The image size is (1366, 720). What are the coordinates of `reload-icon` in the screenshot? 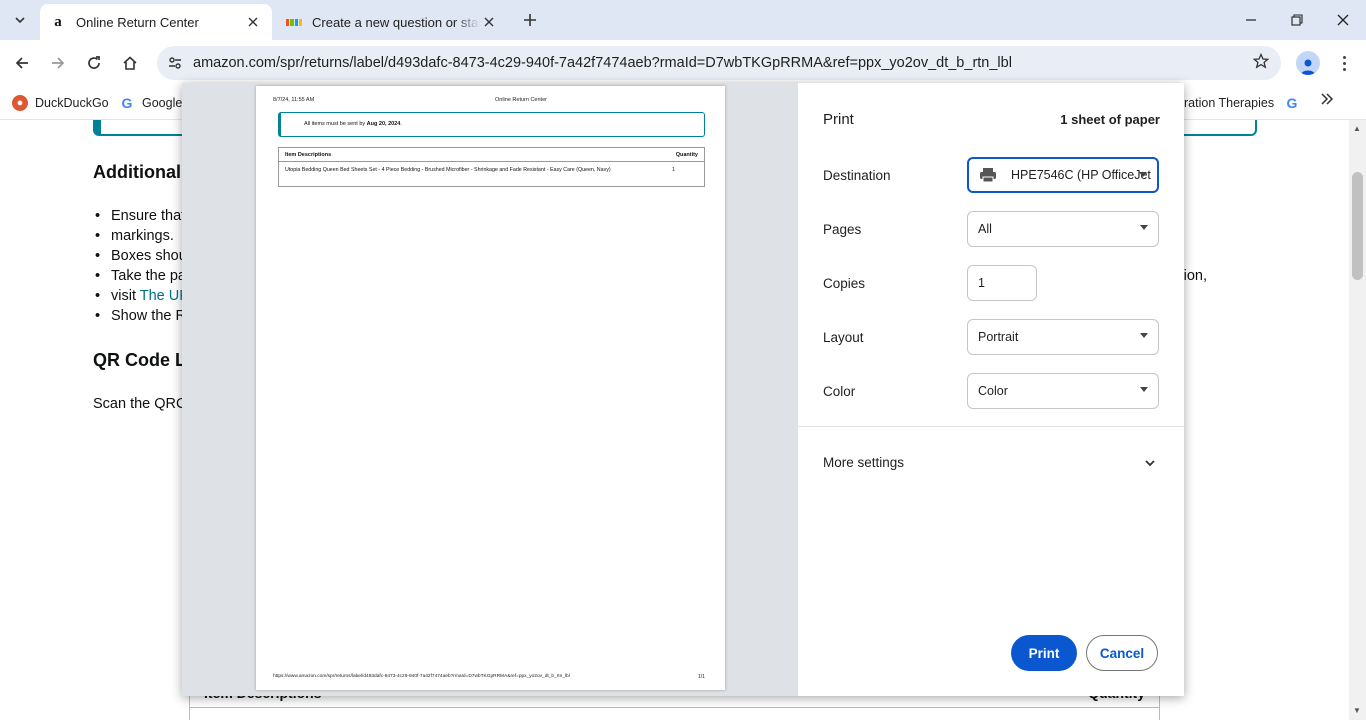 It's located at (94, 62).